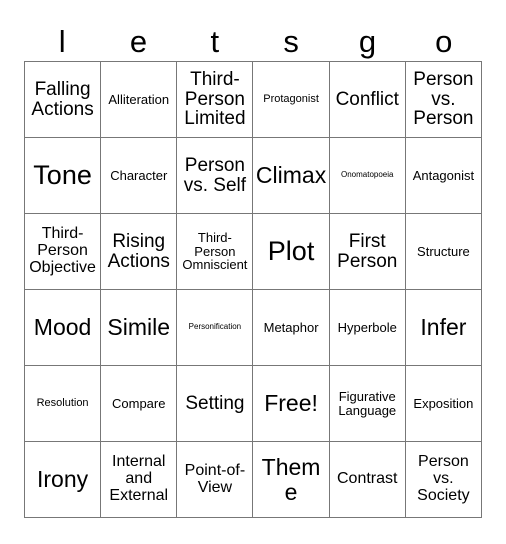  I want to click on bingo-cell-label: Contrast, so click(367, 479).